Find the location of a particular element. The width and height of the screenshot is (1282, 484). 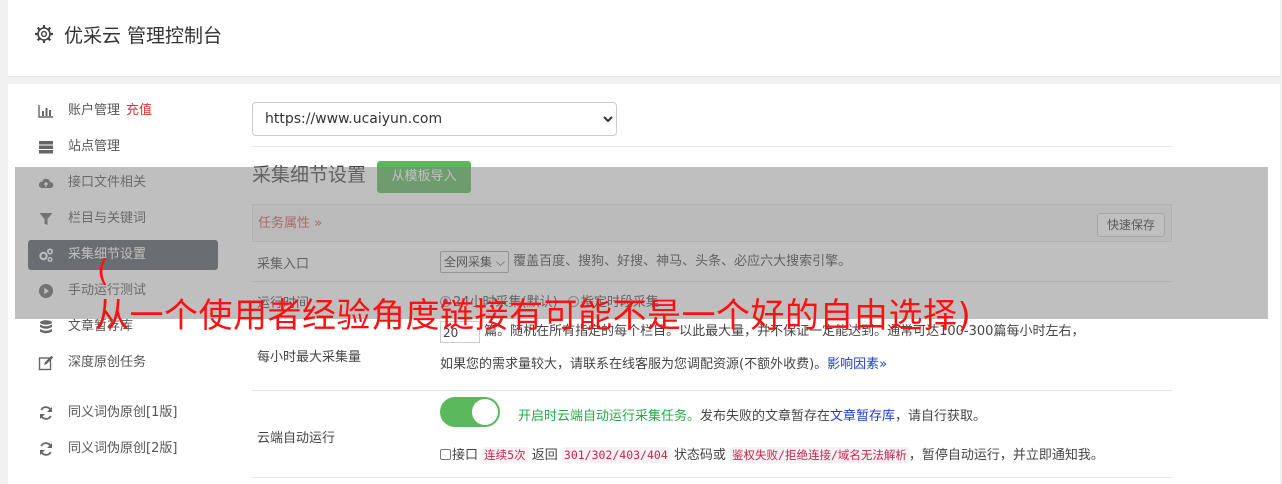

code-consecutive: 连续5次 is located at coordinates (505, 455).